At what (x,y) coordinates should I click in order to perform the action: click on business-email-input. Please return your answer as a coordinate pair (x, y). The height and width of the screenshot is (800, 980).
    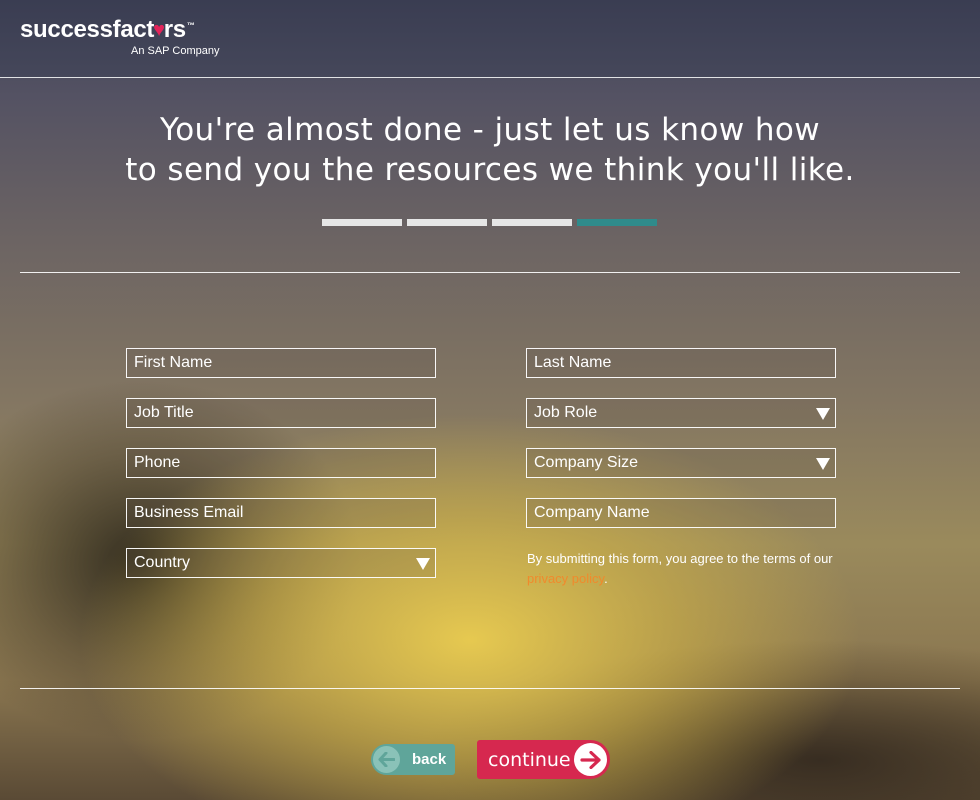
    Looking at the image, I should click on (281, 513).